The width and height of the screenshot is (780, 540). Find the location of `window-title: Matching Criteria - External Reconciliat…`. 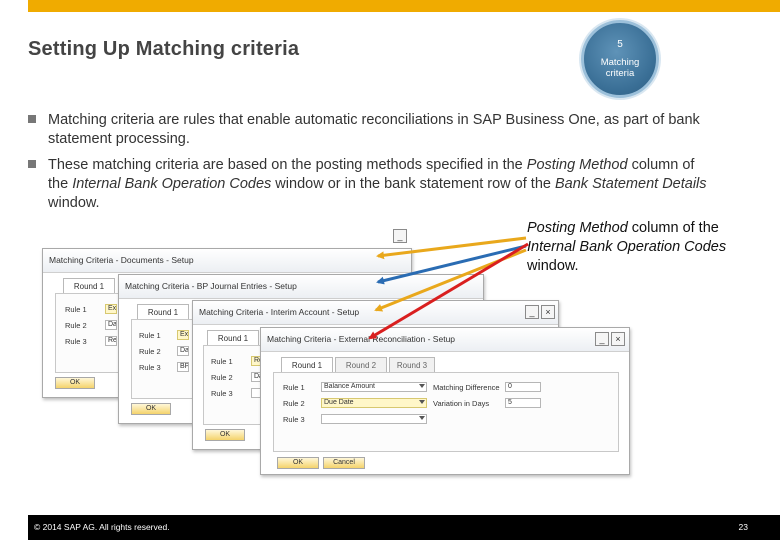

window-title: Matching Criteria - External Reconciliat… is located at coordinates (445, 340).